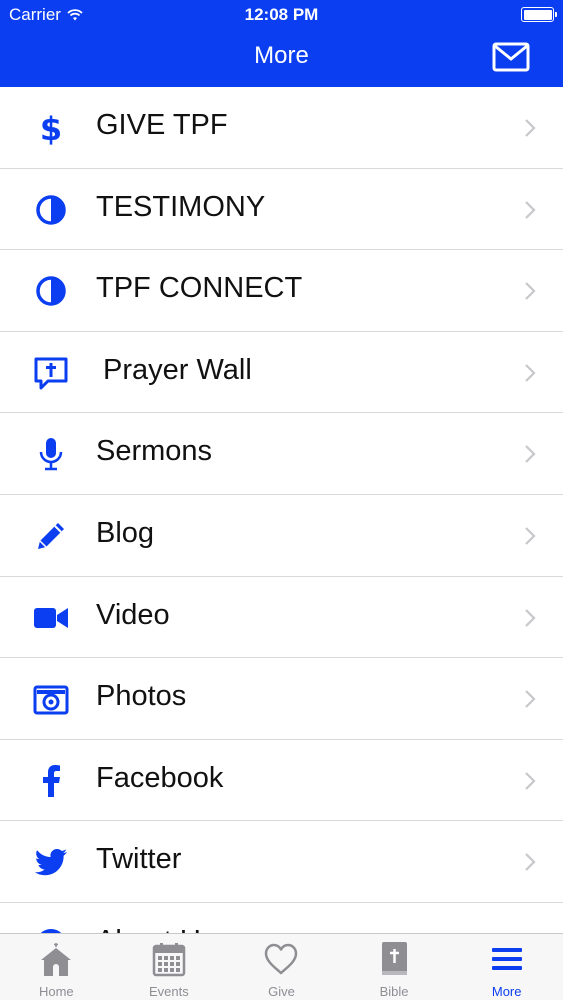 The height and width of the screenshot is (1000, 563). I want to click on tab-give: Give, so click(281, 967).